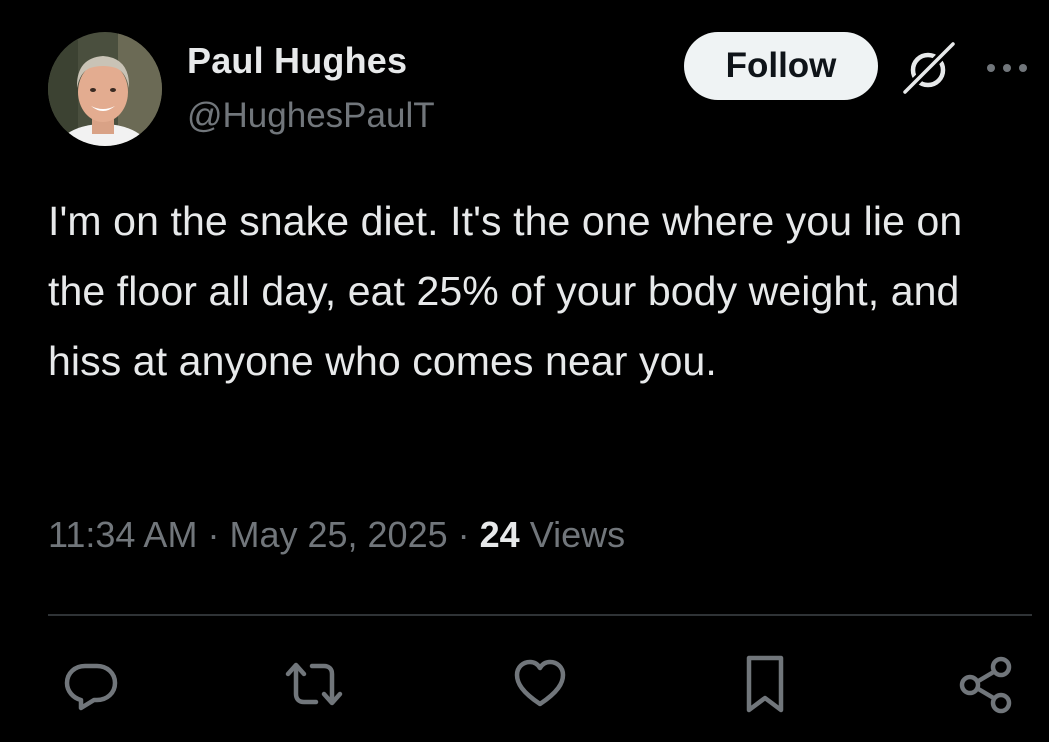 The height and width of the screenshot is (742, 1049). What do you see at coordinates (781, 66) in the screenshot?
I see `follow-button: Follow` at bounding box center [781, 66].